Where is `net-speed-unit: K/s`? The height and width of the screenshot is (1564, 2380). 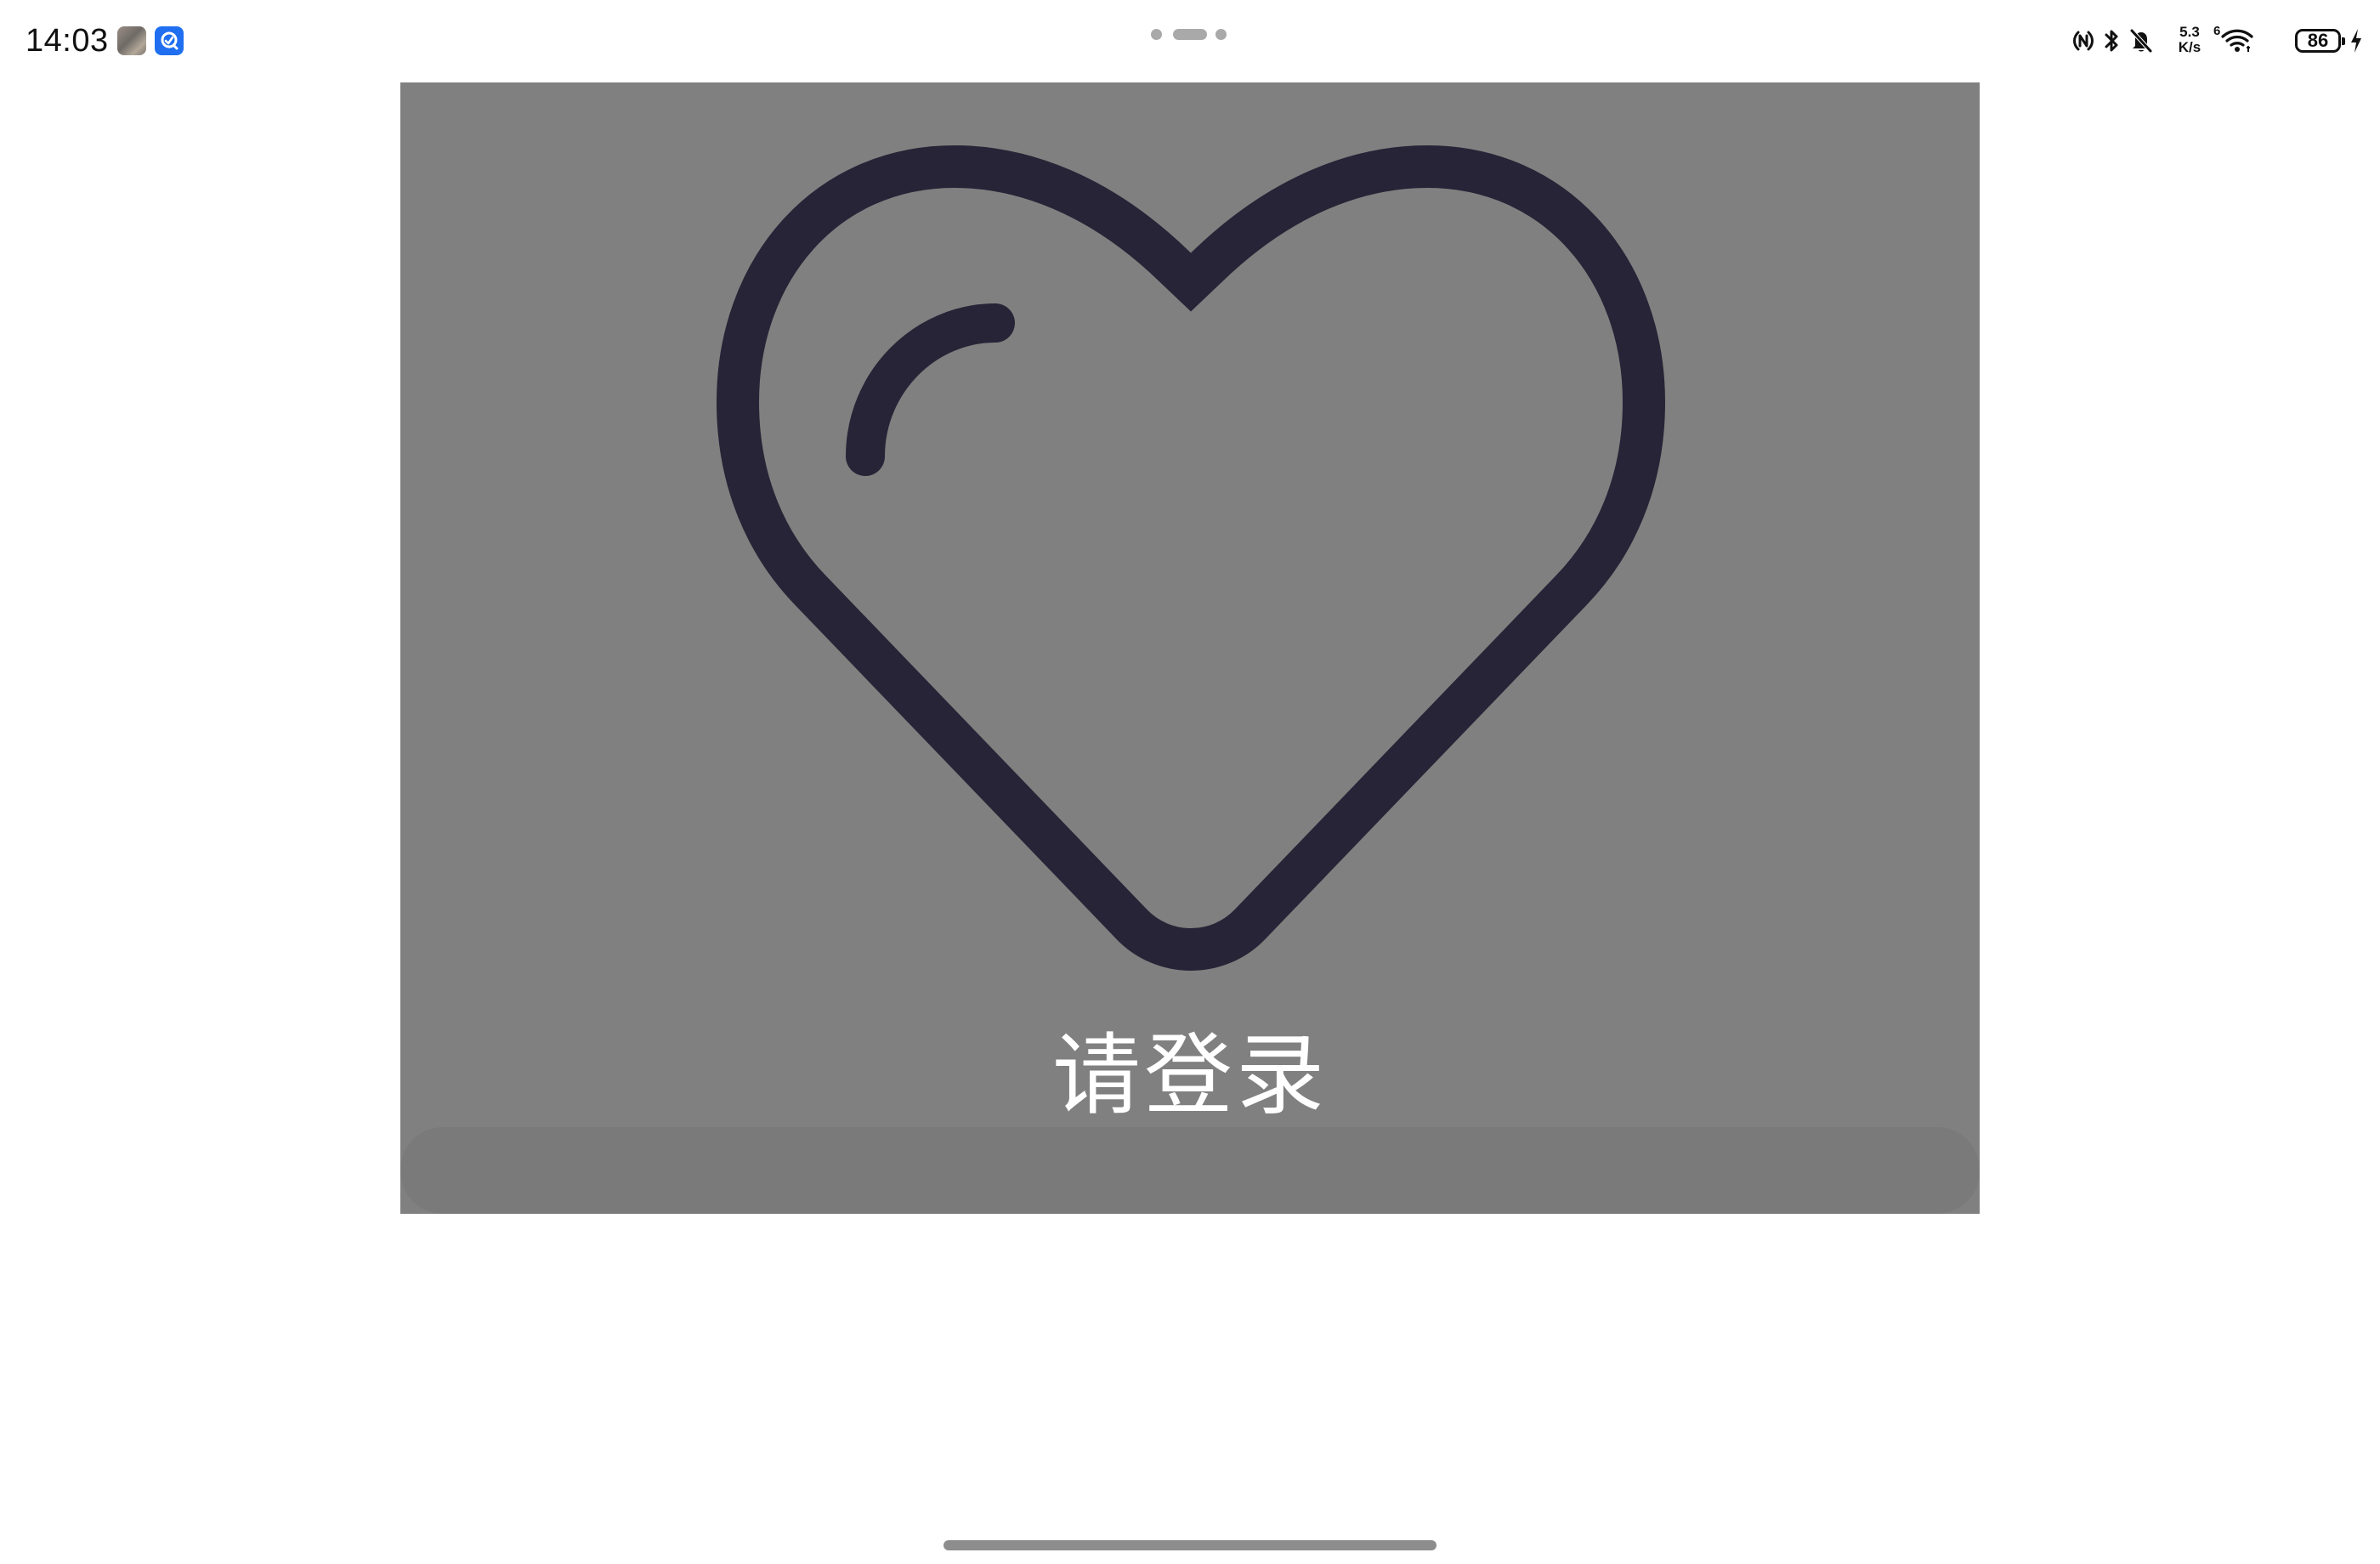
net-speed-unit: K/s is located at coordinates (2190, 47).